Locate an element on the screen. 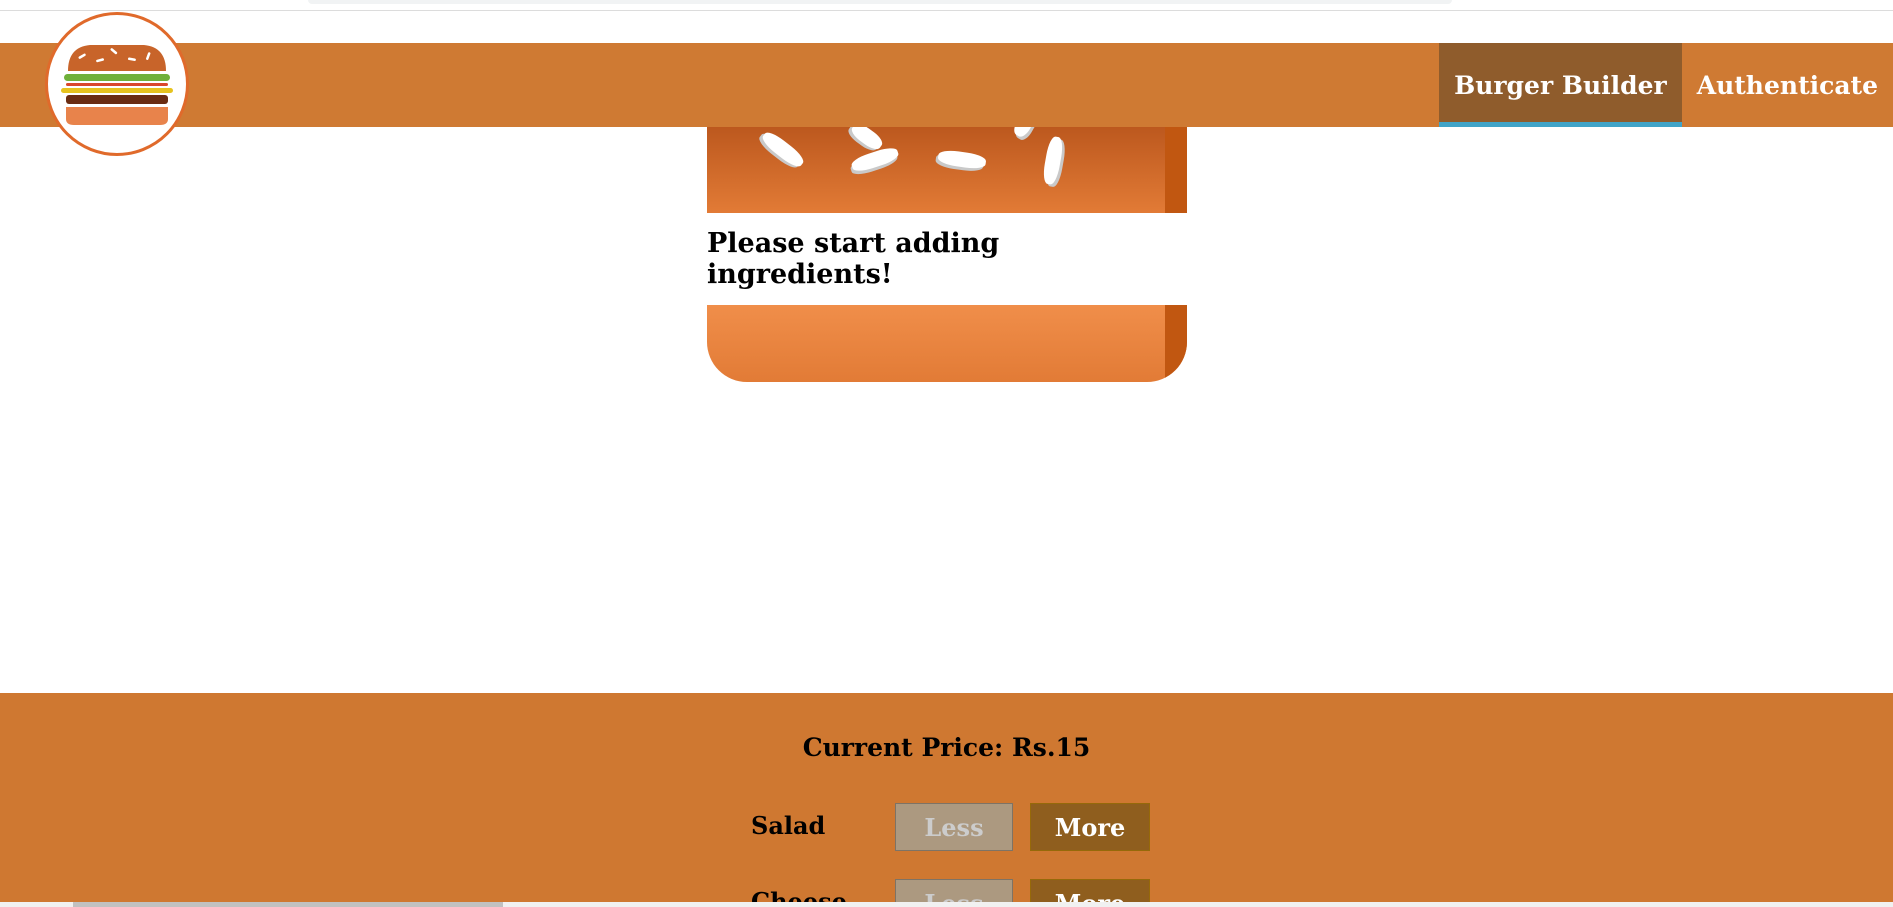 This screenshot has width=1893, height=907. browser-tab-strip is located at coordinates (880, 2).